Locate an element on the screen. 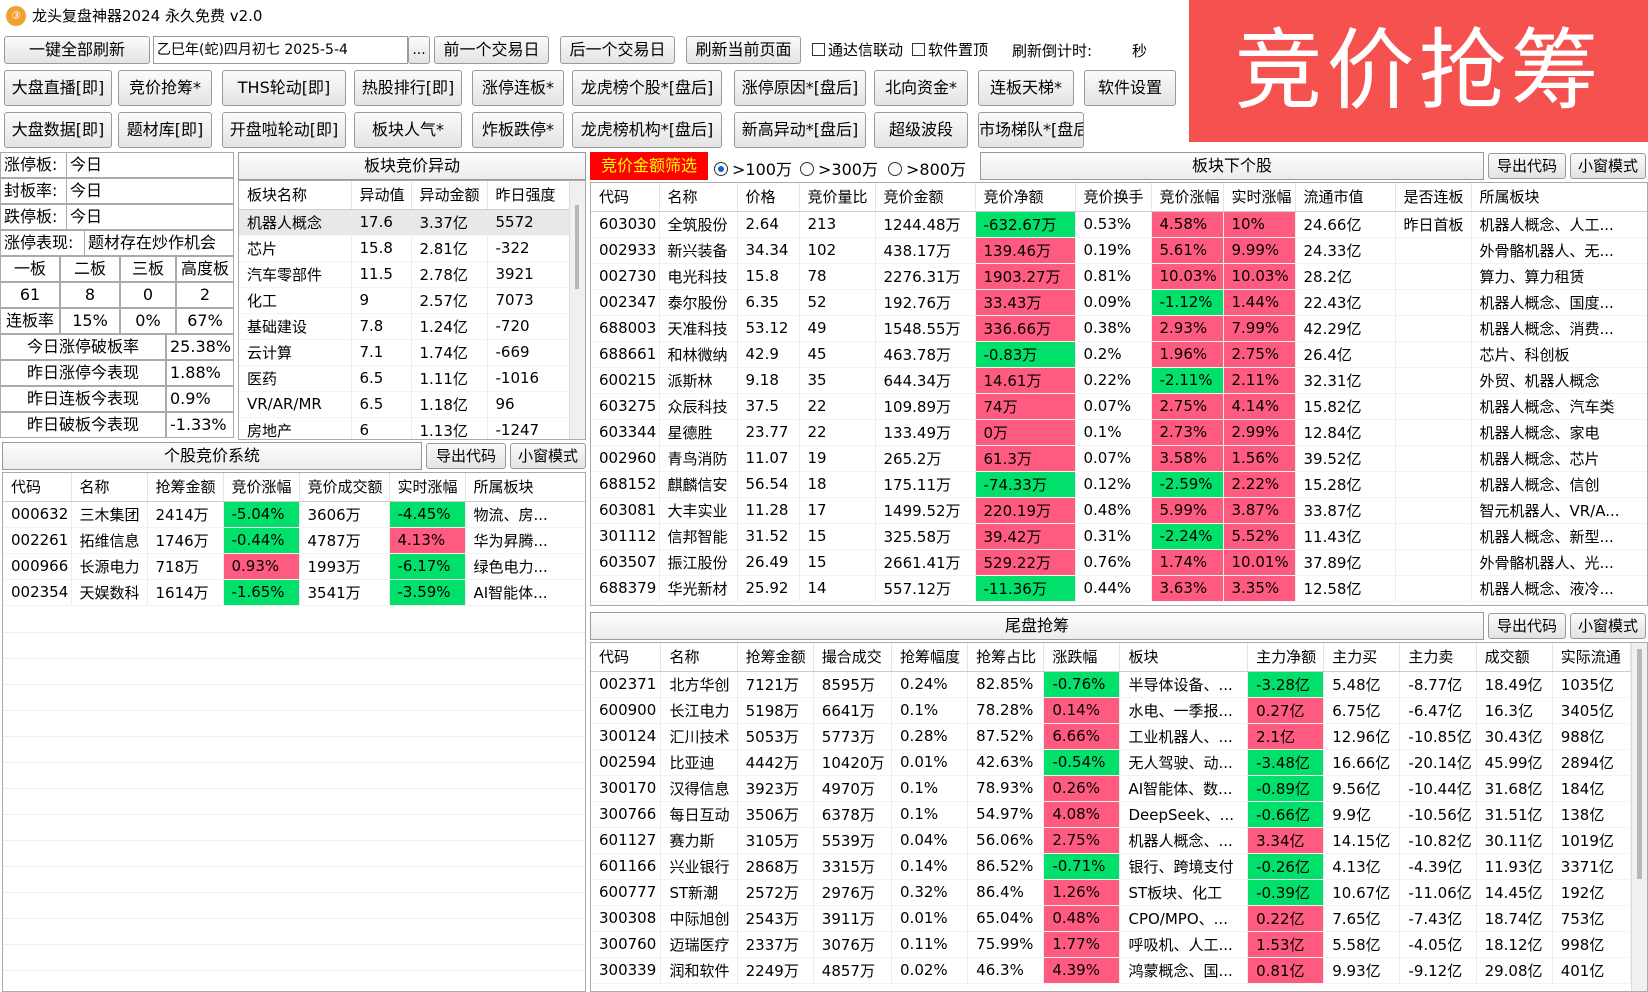  column-header: 抢筹幅度 is located at coordinates (930, 657).